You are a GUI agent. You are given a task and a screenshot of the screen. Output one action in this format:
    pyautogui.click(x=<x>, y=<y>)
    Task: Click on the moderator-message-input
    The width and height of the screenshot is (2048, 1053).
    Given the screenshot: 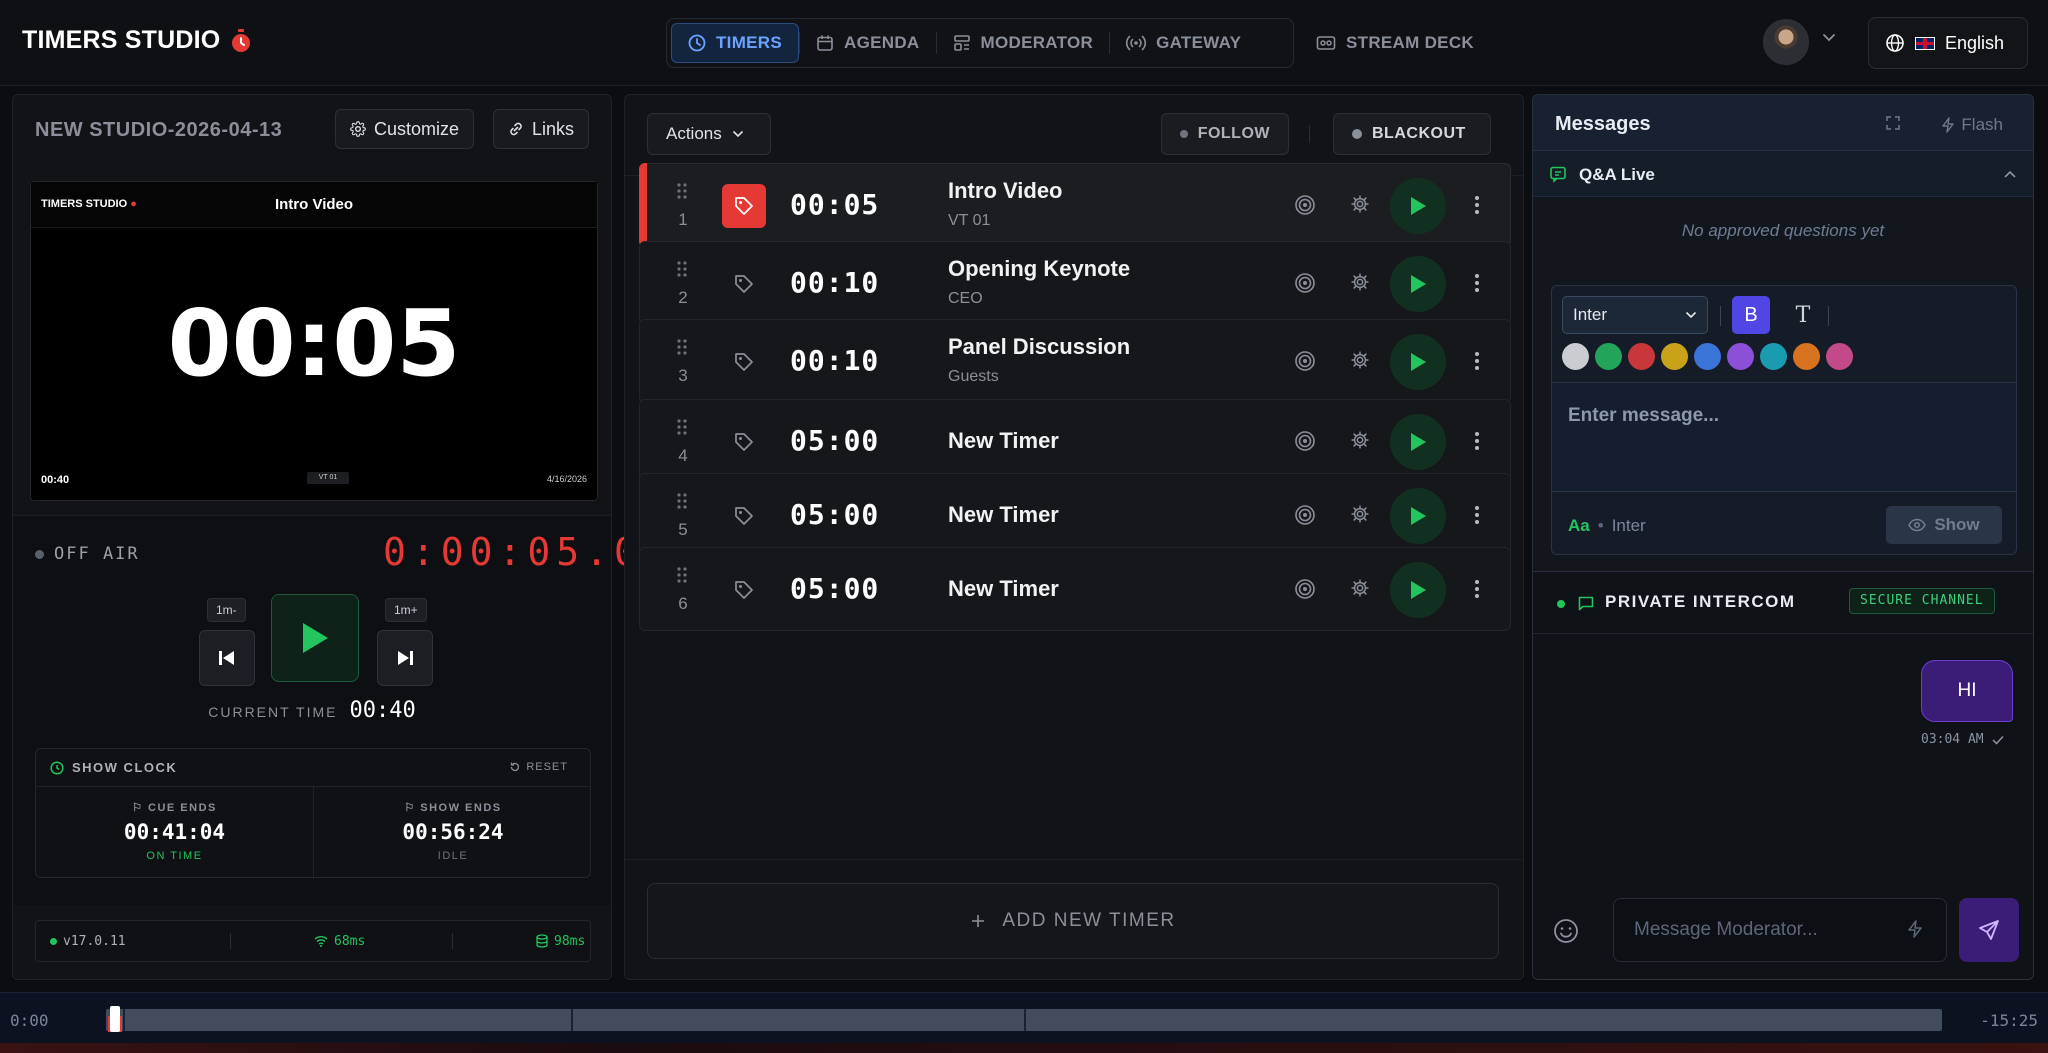 What is the action you would take?
    pyautogui.click(x=1780, y=930)
    